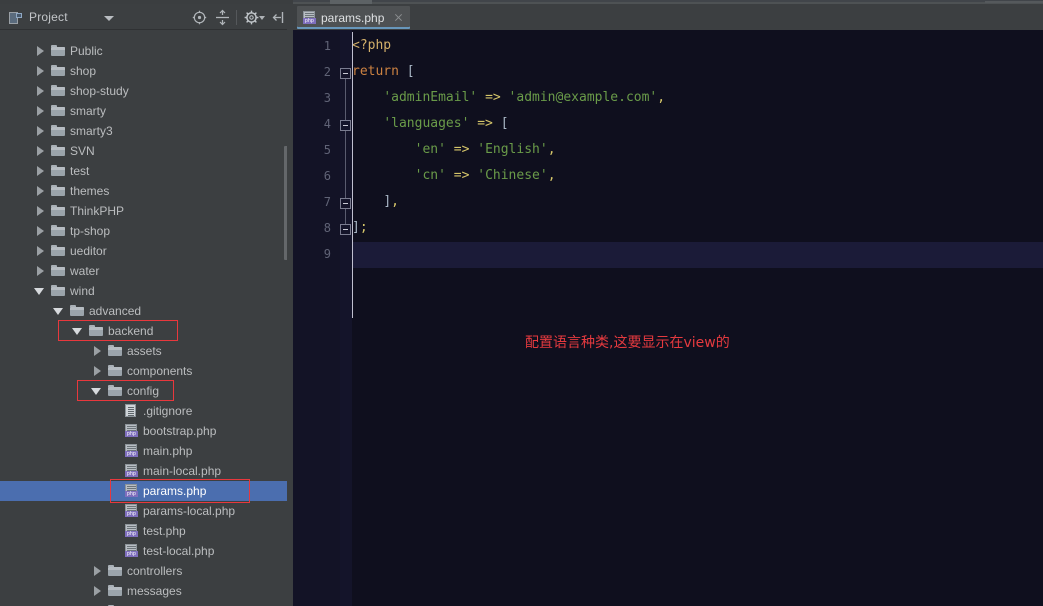 The height and width of the screenshot is (606, 1043). I want to click on toolbar-separator, so click(236, 17).